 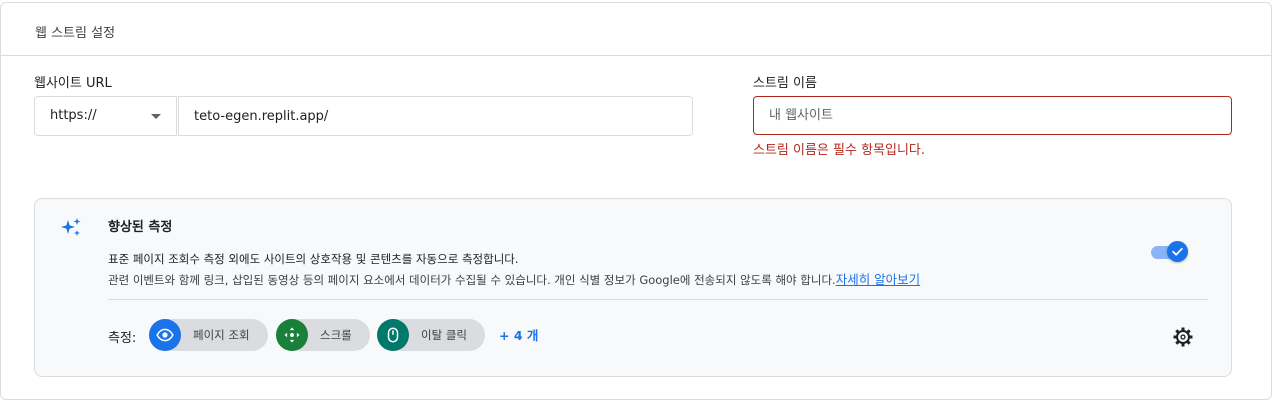 I want to click on chip-scrolls: 스크롤, so click(x=323, y=335).